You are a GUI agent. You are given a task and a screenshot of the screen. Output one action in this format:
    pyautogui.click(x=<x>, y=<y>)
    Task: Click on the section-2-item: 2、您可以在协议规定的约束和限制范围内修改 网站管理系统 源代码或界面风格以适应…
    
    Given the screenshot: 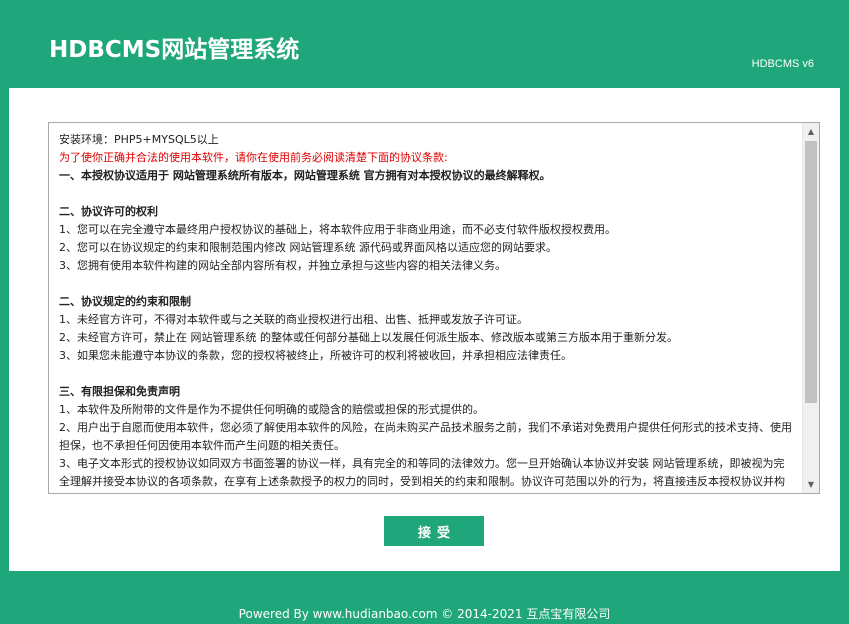 What is the action you would take?
    pyautogui.click(x=308, y=247)
    